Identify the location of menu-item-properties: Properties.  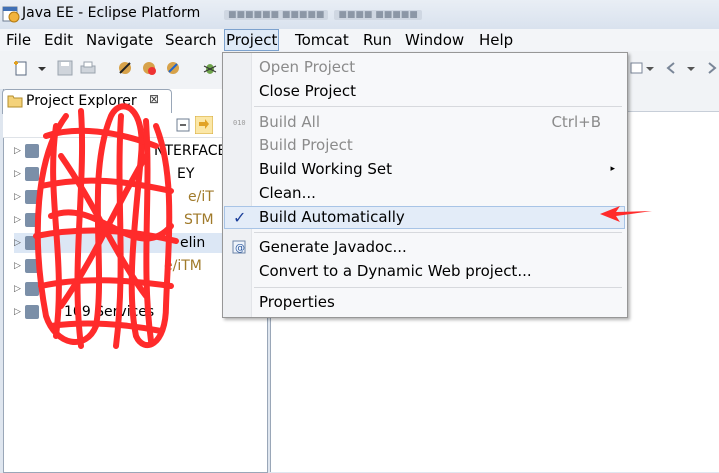
(424, 302).